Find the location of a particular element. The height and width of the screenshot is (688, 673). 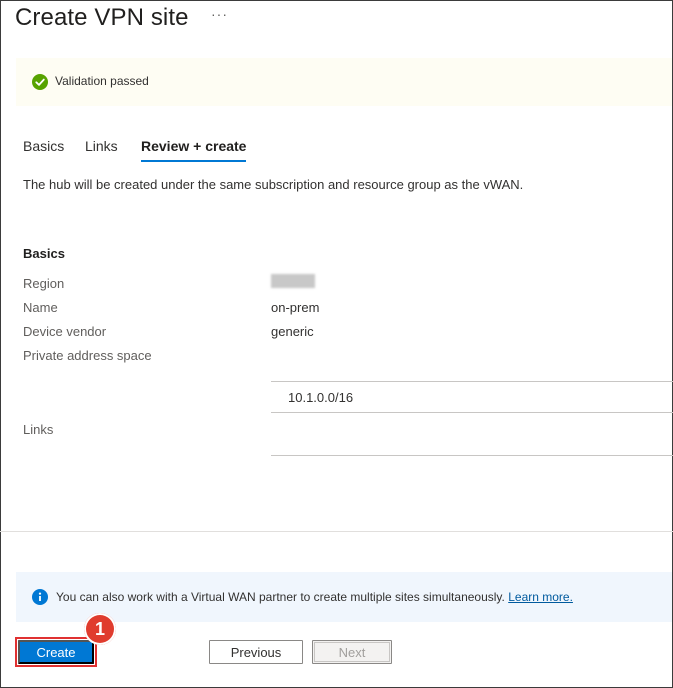

private-address-space-label: Private address space is located at coordinates (87, 355).